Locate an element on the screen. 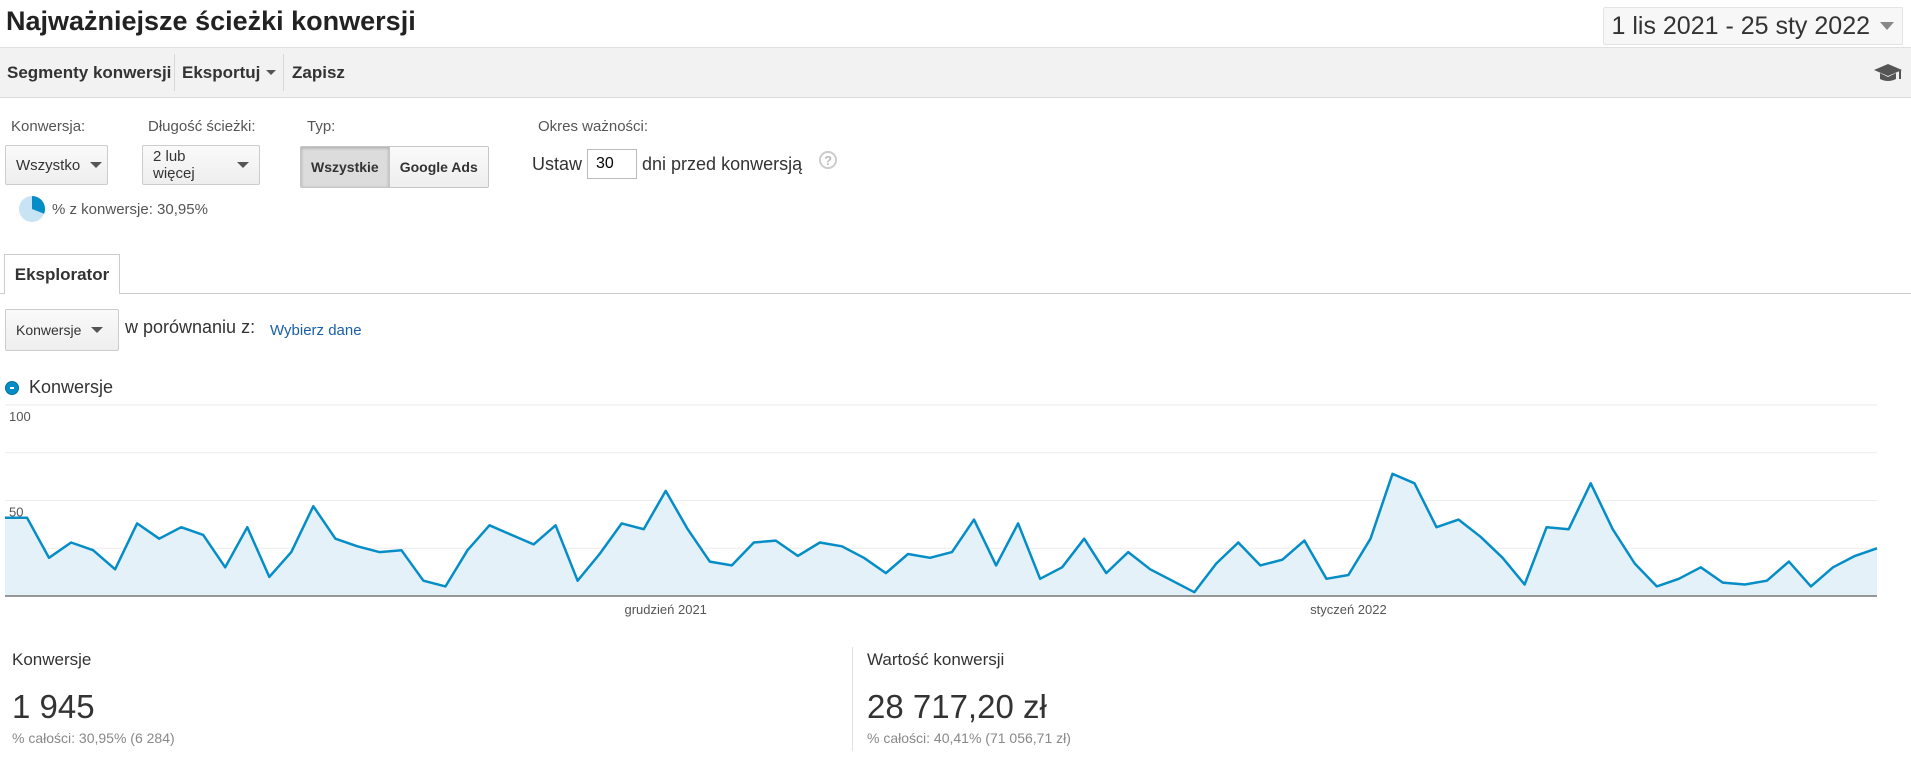 The height and width of the screenshot is (766, 1911). save-button: Zapisz is located at coordinates (318, 72).